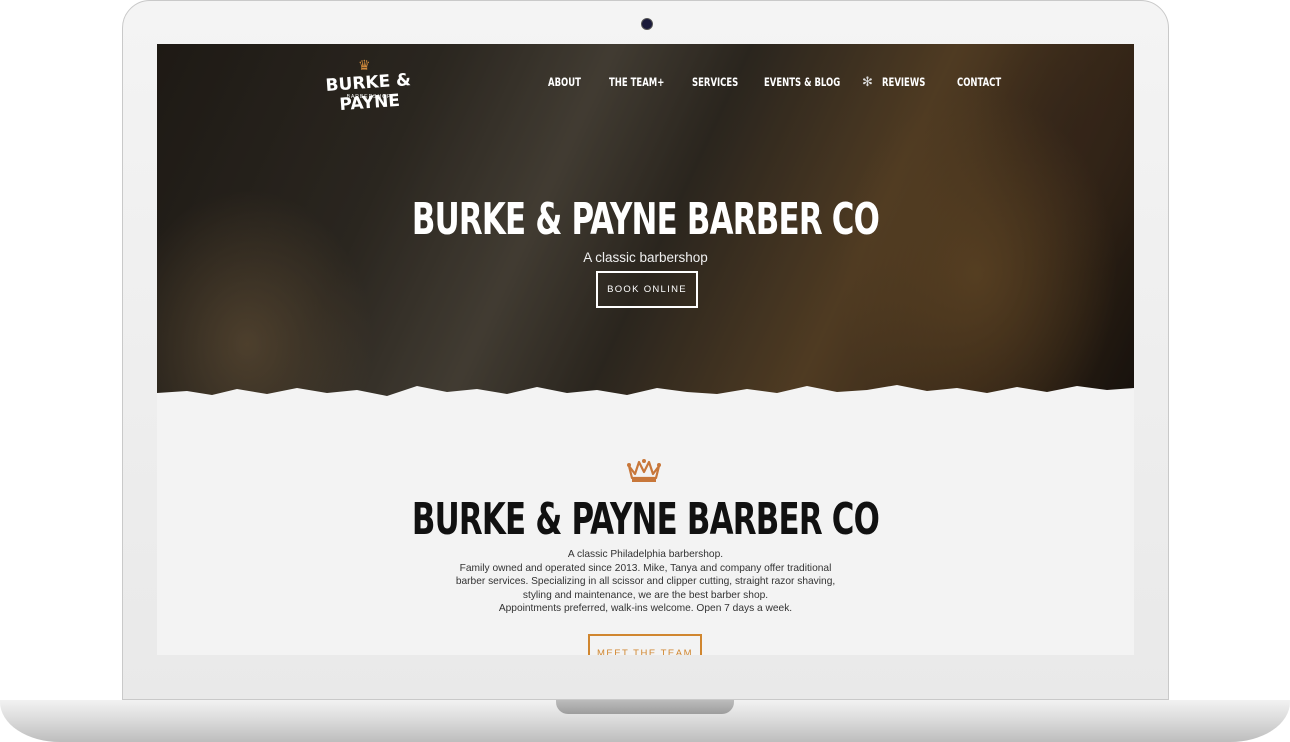  Describe the element at coordinates (564, 83) in the screenshot. I see `nav-item-about: ABOUT` at that location.